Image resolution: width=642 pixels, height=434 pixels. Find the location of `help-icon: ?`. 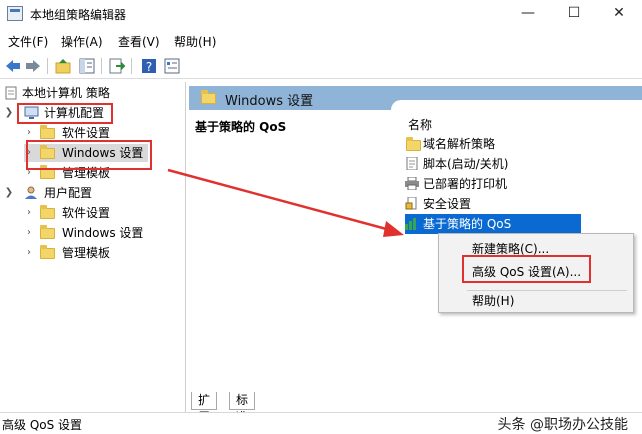

help-icon: ? is located at coordinates (149, 66).